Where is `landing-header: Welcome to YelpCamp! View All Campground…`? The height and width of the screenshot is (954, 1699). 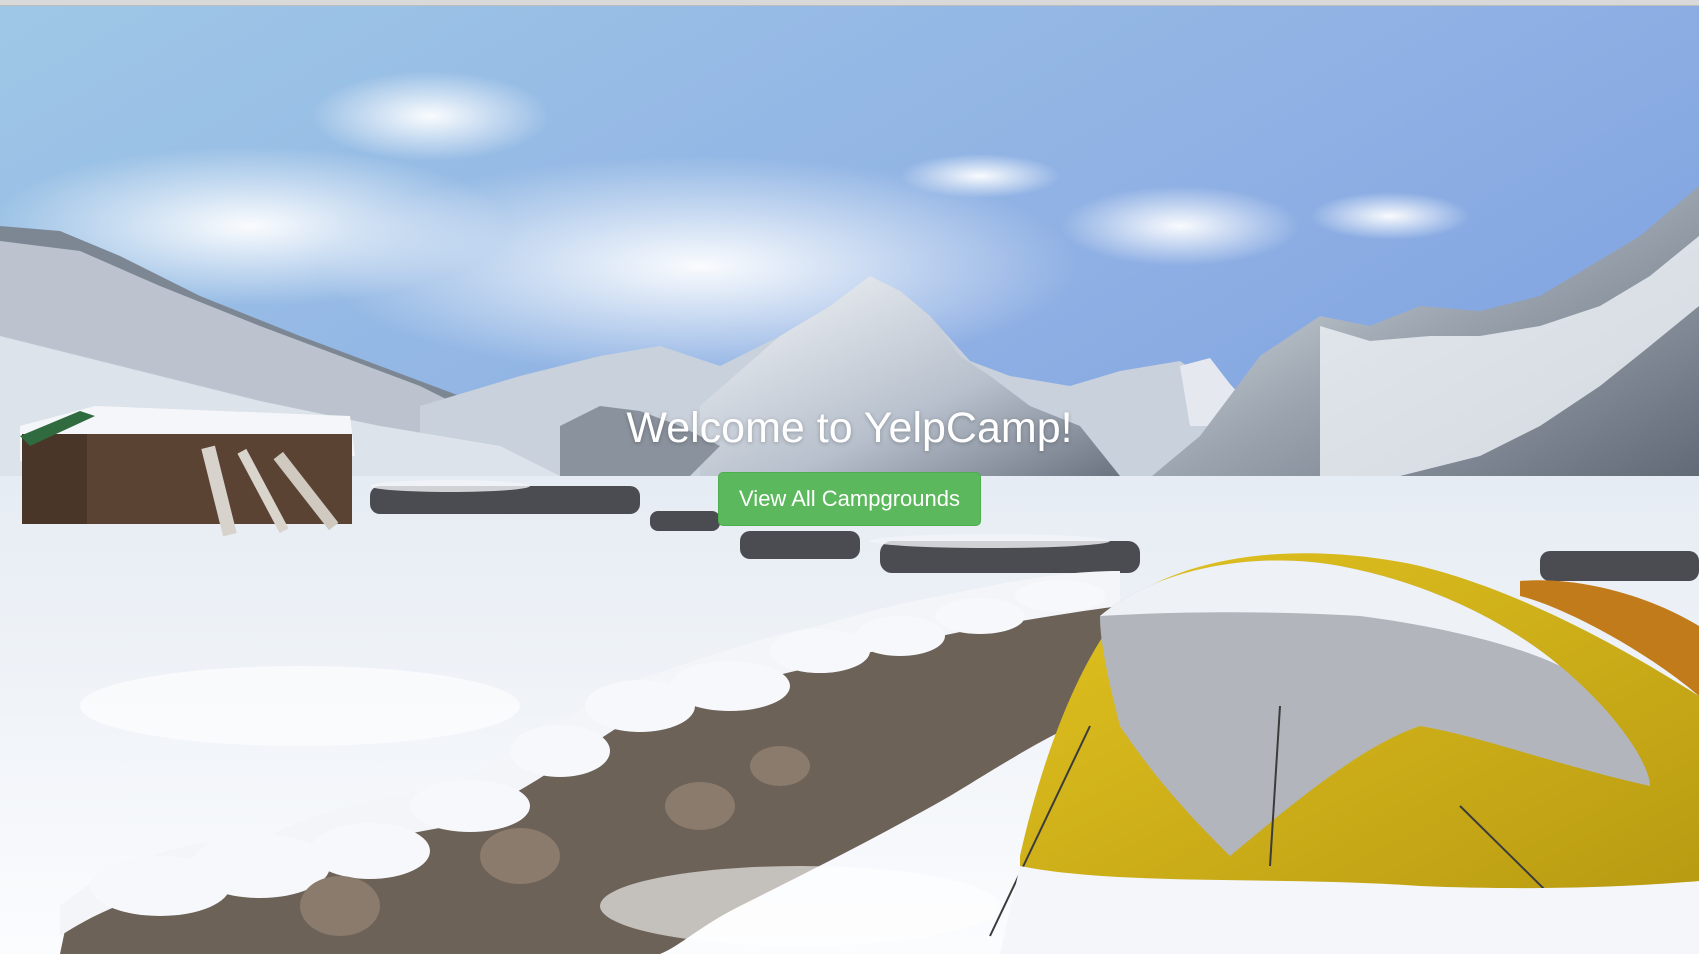
landing-header: Welcome to YelpCamp! View All Campground… is located at coordinates (849, 463).